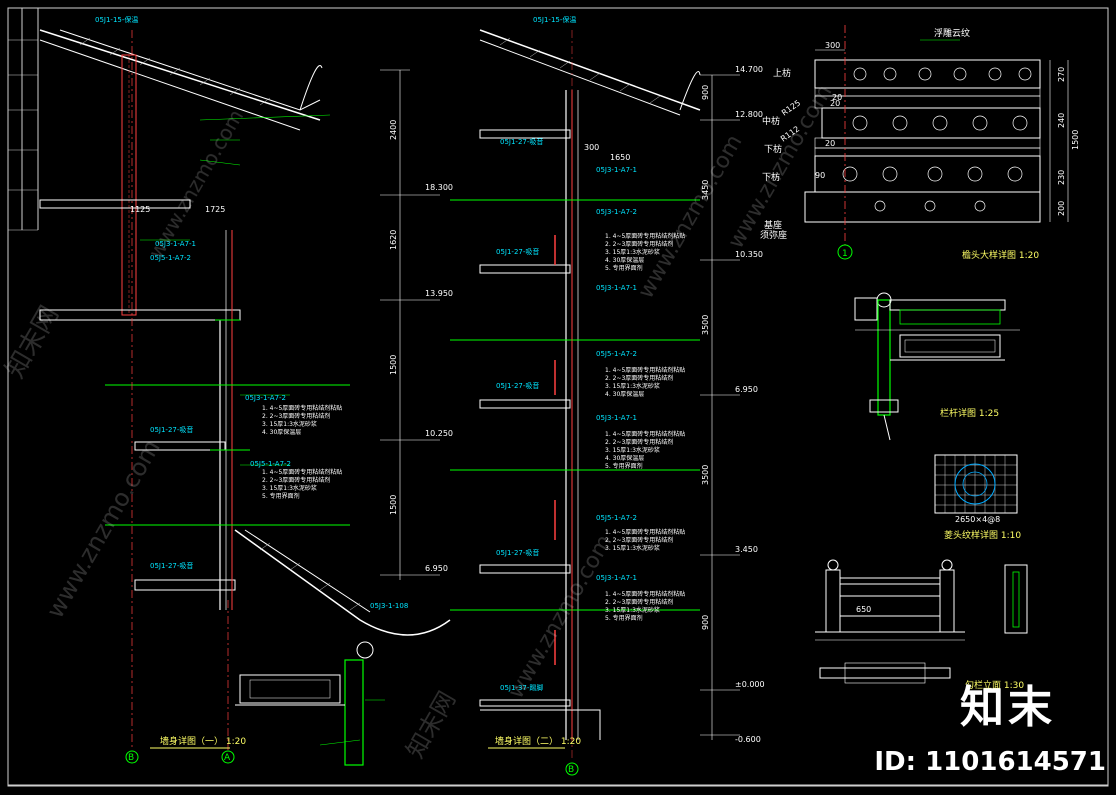 This screenshot has width=1116, height=795. I want to click on balustrade-dim: 650, so click(863, 609).